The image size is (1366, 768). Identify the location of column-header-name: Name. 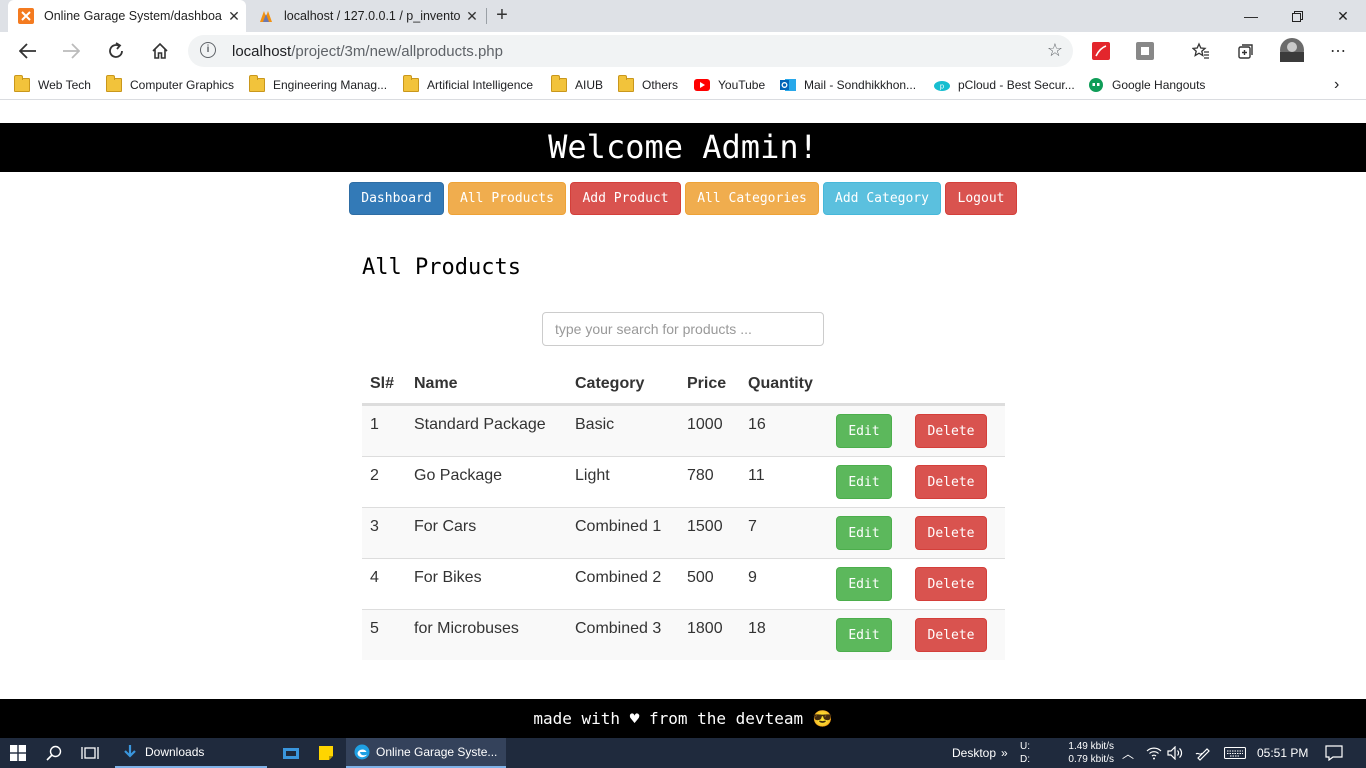
(436, 383).